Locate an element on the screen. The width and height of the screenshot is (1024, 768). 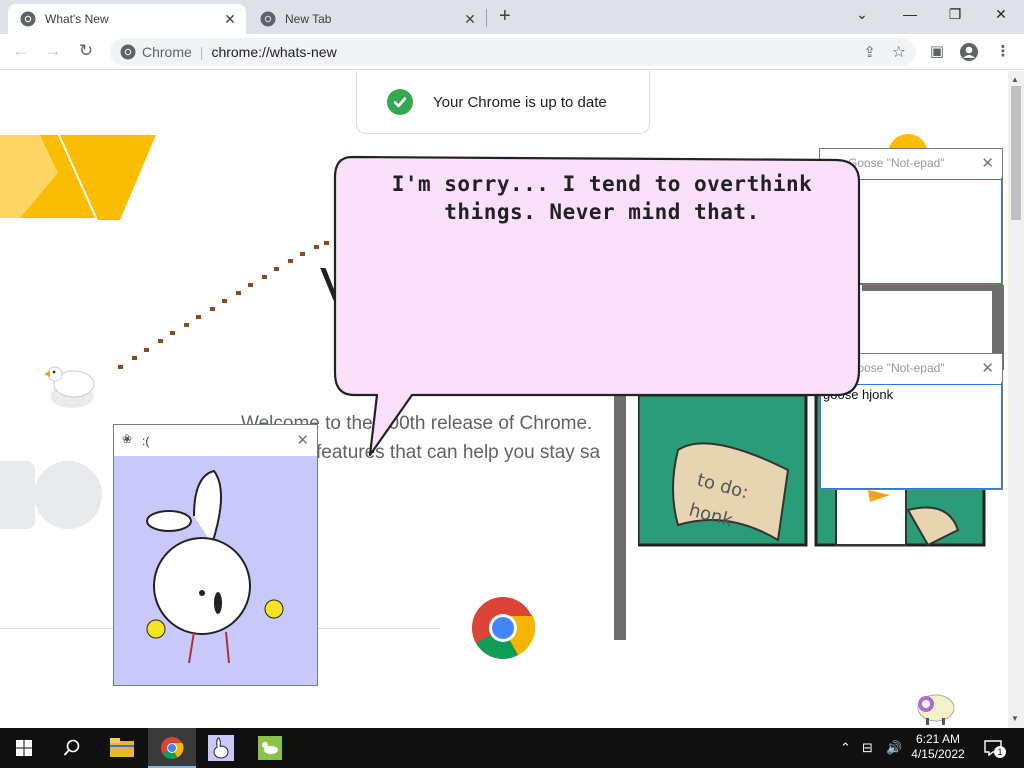
goose-image-window: :( ❀ ✕ is located at coordinates (215, 555).